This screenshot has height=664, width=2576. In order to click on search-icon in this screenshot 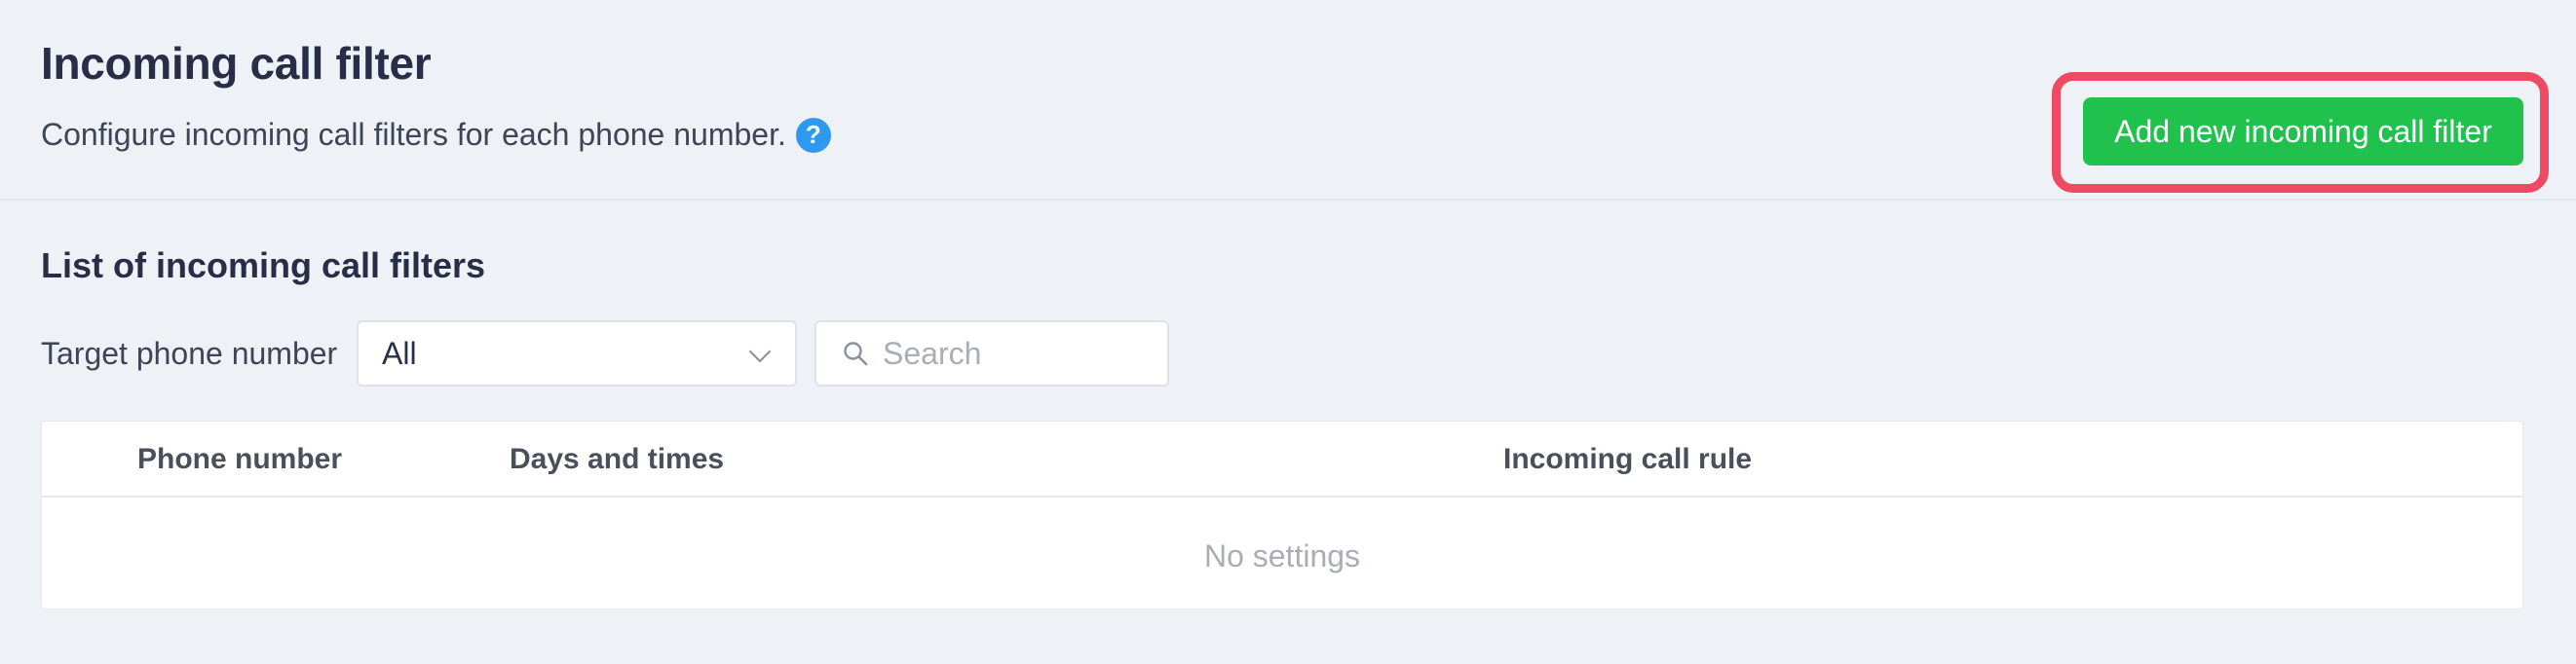, I will do `click(855, 353)`.